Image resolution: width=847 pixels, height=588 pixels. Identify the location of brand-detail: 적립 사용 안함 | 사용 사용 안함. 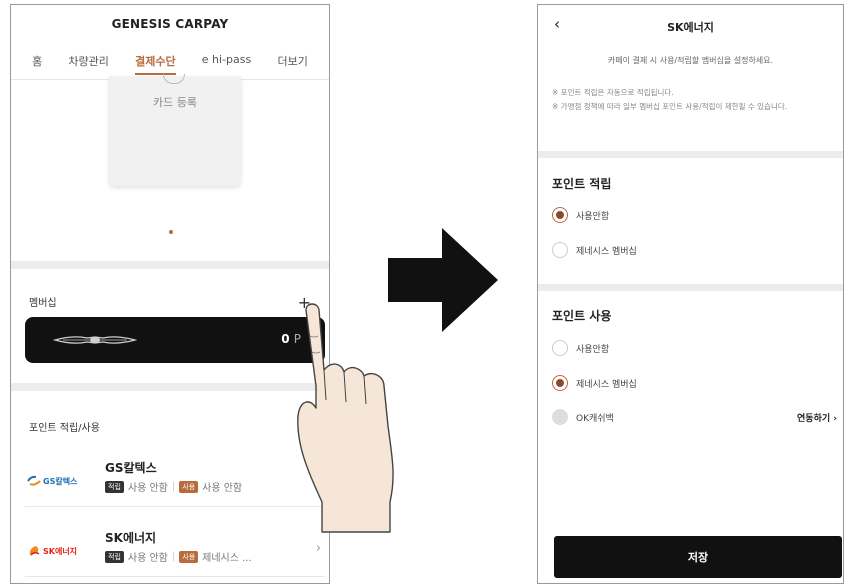
(173, 486).